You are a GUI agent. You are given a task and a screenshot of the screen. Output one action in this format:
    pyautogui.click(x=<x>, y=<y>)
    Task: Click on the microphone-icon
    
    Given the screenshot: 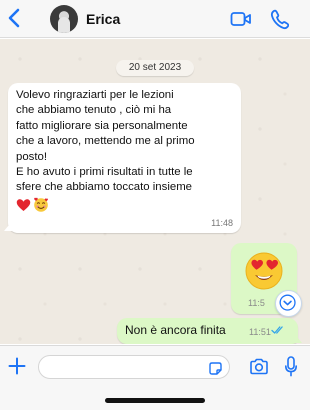 What is the action you would take?
    pyautogui.click(x=291, y=366)
    